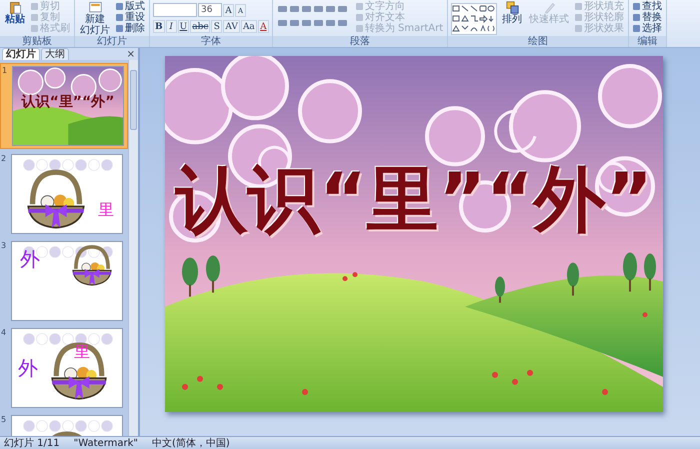 Image resolution: width=700 pixels, height=449 pixels. I want to click on ribbon-button: 查找, so click(648, 6).